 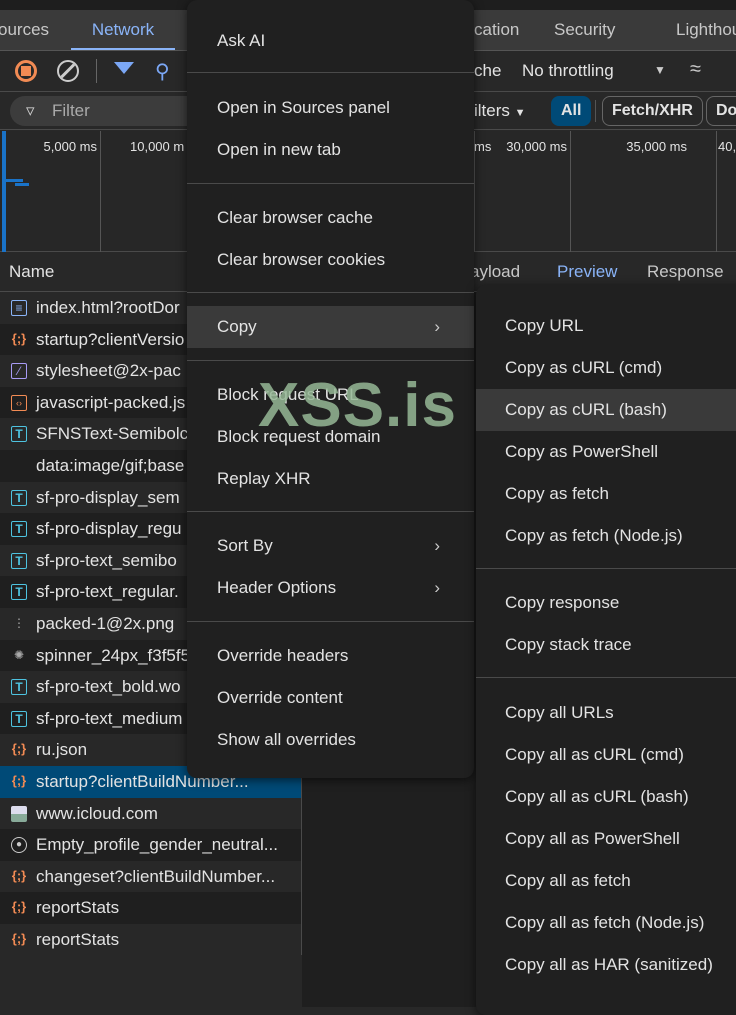 What do you see at coordinates (606, 923) in the screenshot?
I see `submenu-item-copy-all-as-fetch-node-js: Copy all as fetch (Node.js)` at bounding box center [606, 923].